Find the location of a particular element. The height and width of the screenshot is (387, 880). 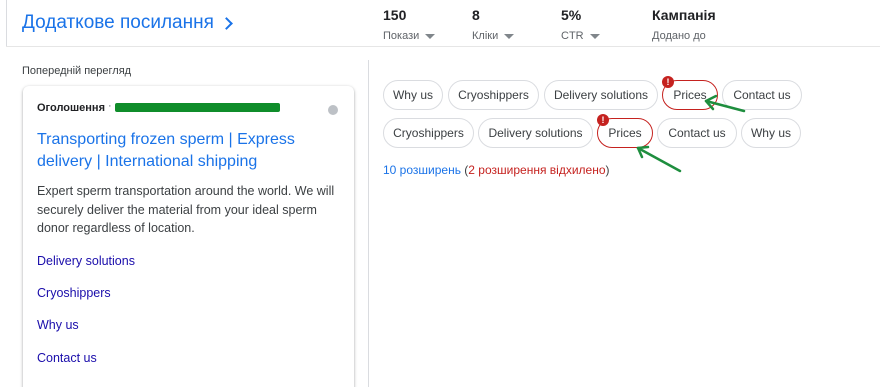

extensions-summary: 10 розширень (2 розширення відхилено) is located at coordinates (496, 170).